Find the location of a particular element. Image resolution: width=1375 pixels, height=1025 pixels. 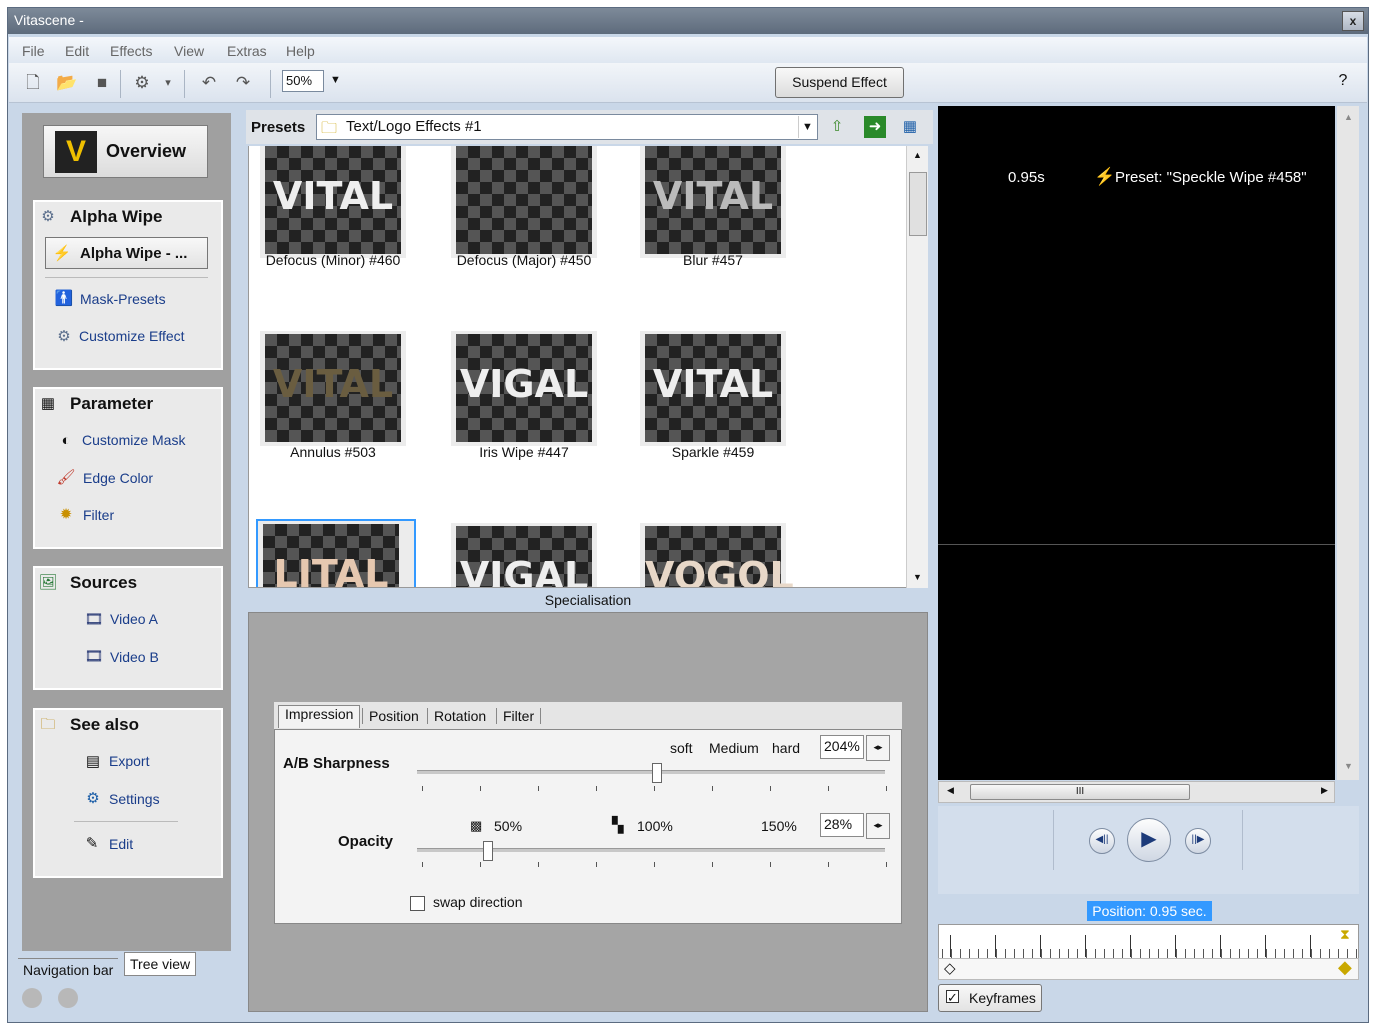

sharpness-label: A/B Sharpness is located at coordinates (336, 763).